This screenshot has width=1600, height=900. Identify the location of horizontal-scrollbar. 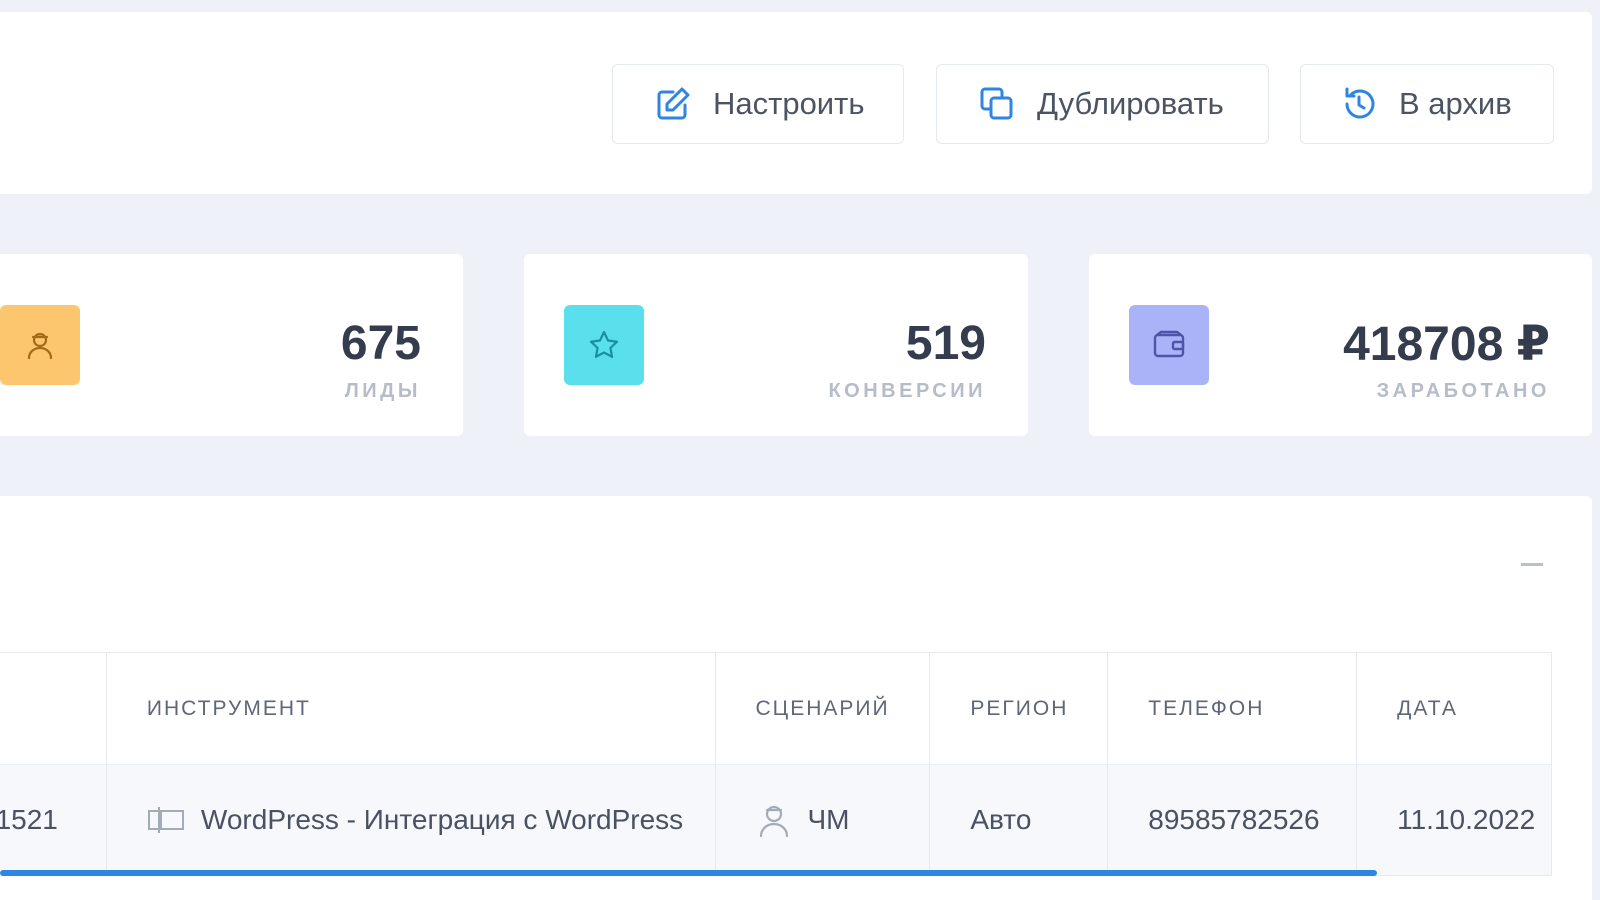
(688, 873).